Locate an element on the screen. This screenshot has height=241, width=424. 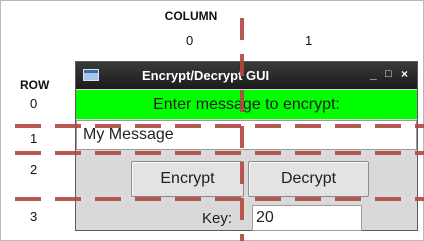
message-input: My Message is located at coordinates (246, 135).